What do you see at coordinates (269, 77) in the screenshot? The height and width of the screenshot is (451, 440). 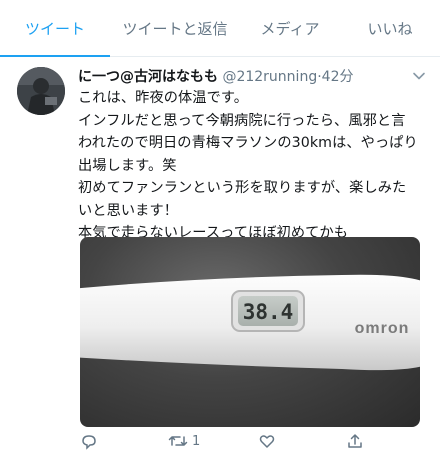 I see `user-handle: @212running` at bounding box center [269, 77].